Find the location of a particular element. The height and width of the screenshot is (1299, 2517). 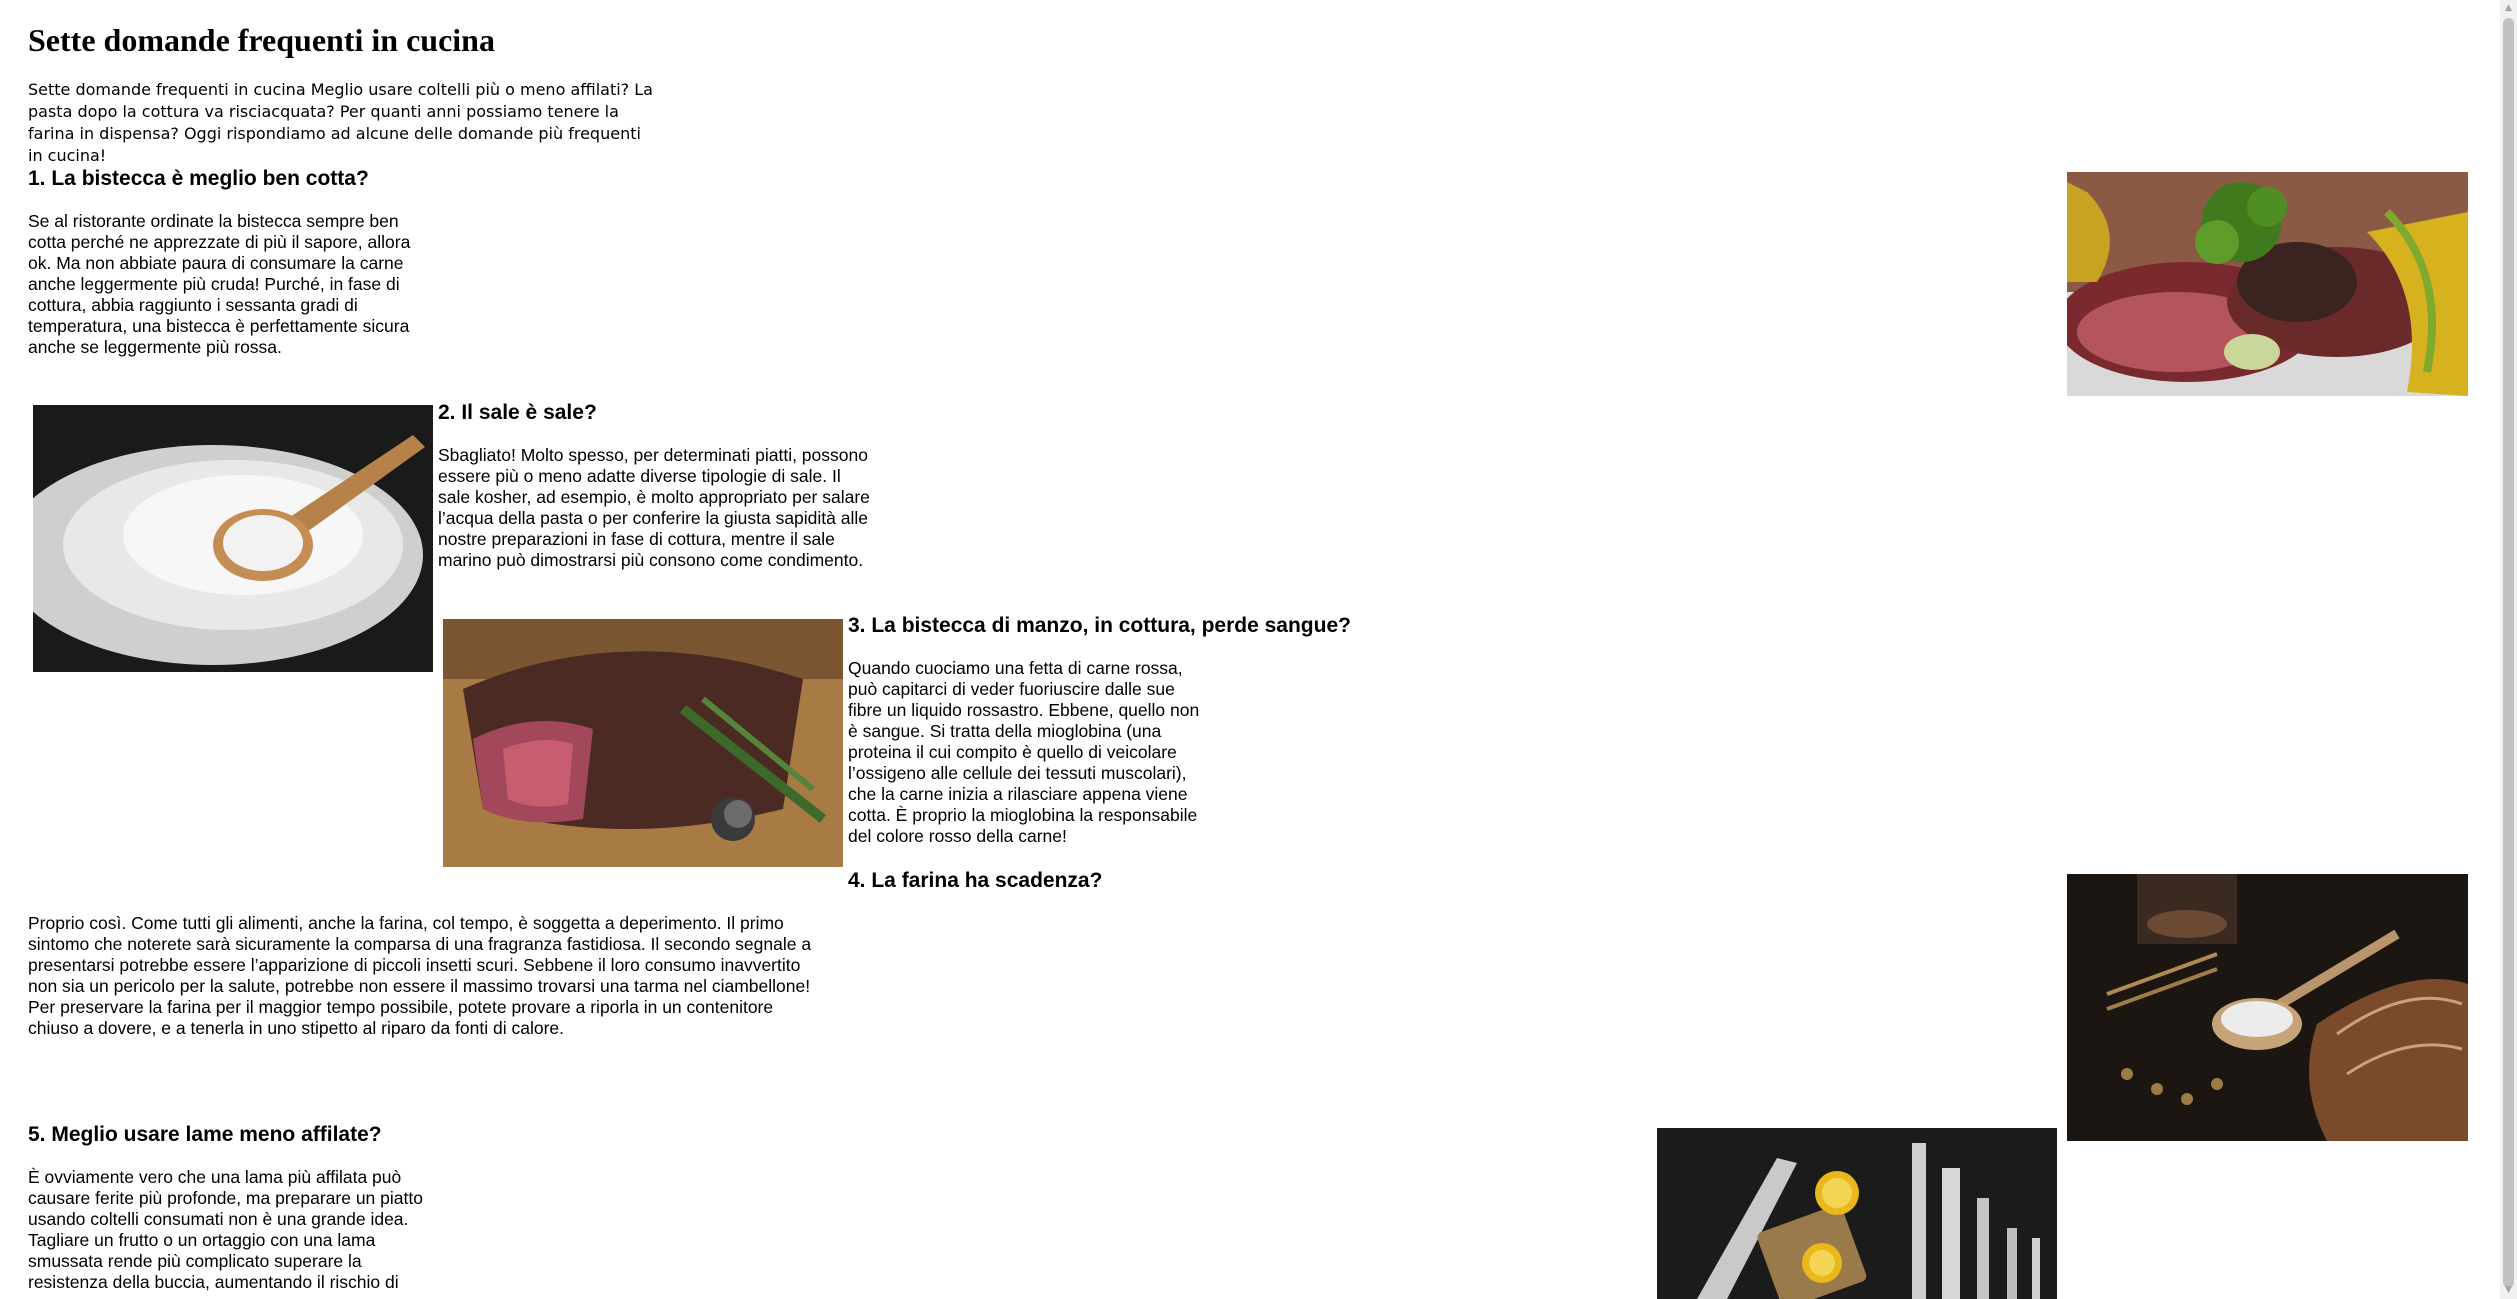

flour-bread-photo is located at coordinates (2267, 1007).